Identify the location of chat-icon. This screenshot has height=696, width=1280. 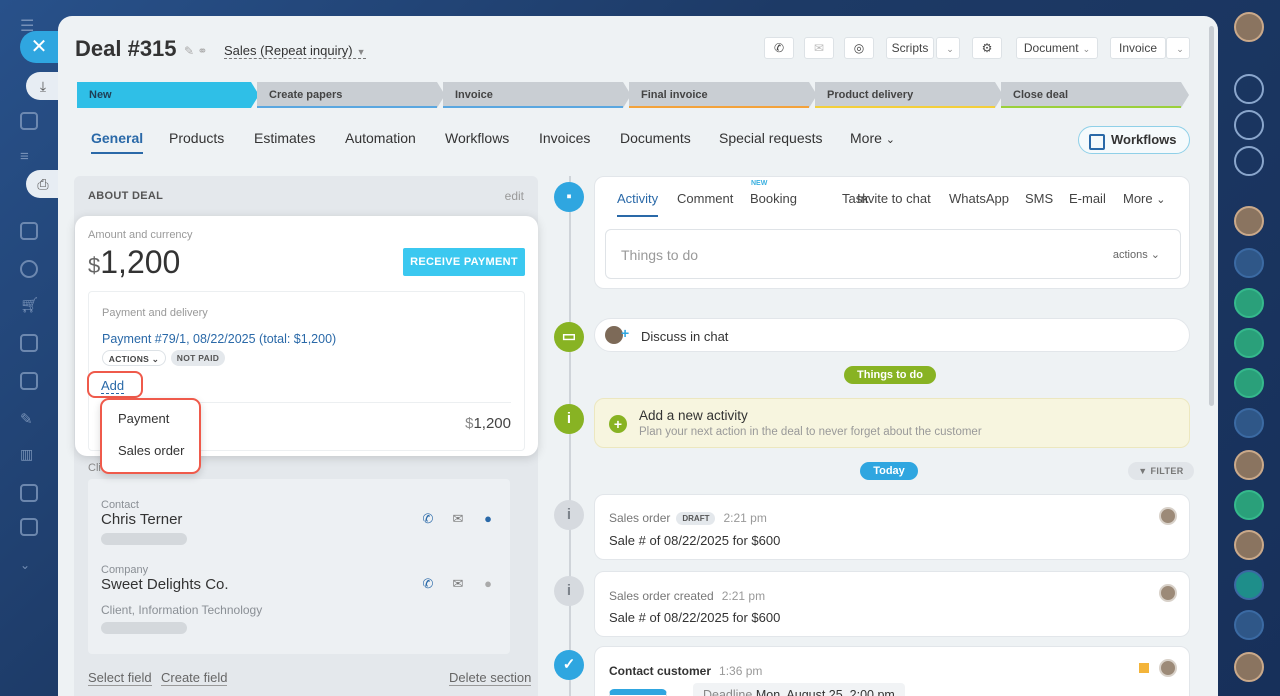
(1249, 161).